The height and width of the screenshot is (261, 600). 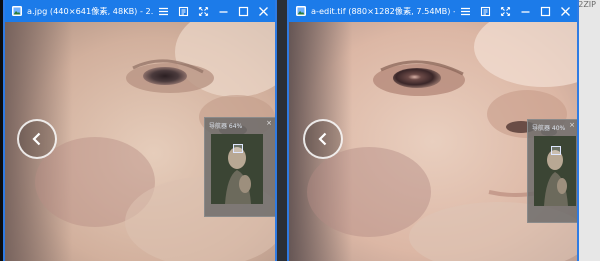 What do you see at coordinates (226, 126) in the screenshot?
I see `navigator-zoom-label: 导航器 64%` at bounding box center [226, 126].